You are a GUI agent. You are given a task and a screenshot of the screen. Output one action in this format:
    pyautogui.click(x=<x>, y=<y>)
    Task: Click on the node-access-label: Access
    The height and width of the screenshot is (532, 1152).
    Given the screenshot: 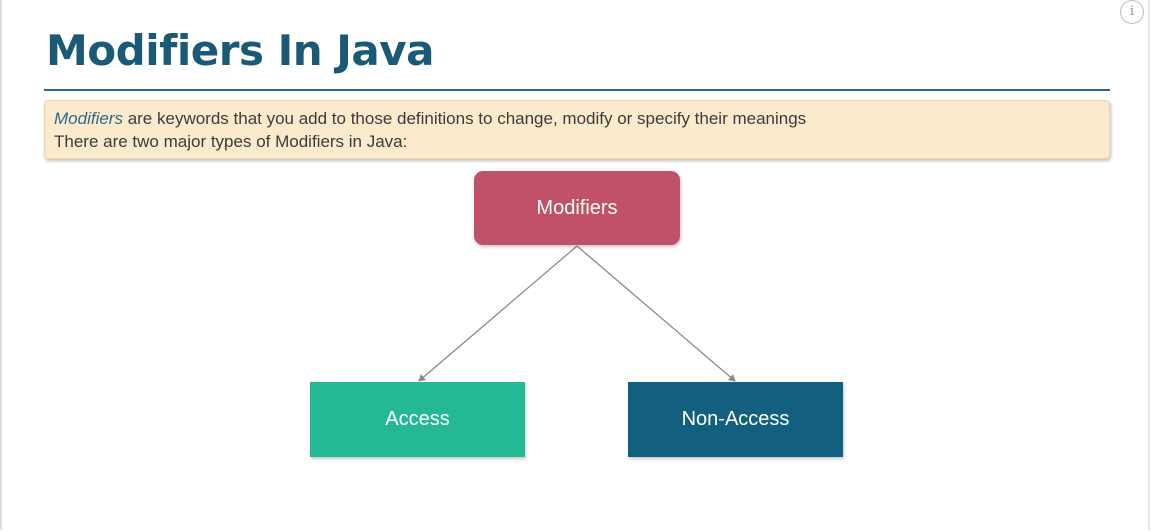 What is the action you would take?
    pyautogui.click(x=417, y=419)
    